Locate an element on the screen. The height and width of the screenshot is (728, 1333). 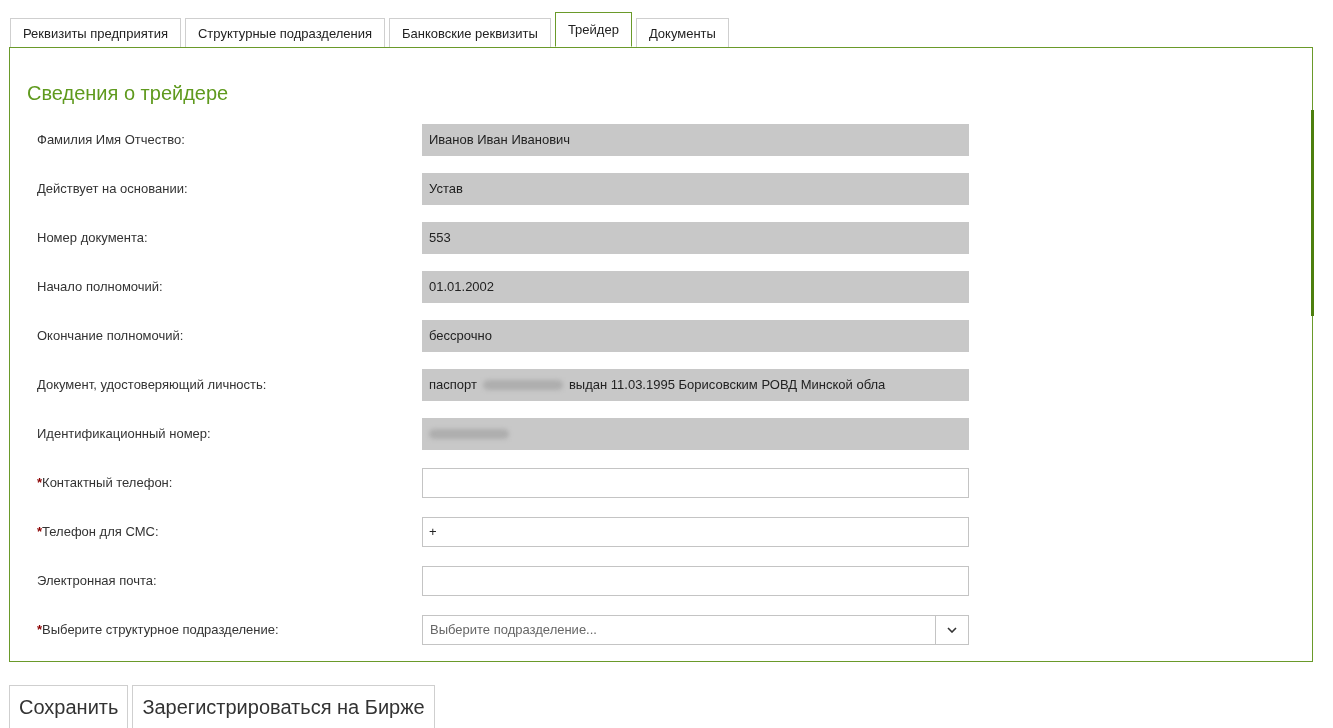
tab: Банковские реквизиты is located at coordinates (470, 32).